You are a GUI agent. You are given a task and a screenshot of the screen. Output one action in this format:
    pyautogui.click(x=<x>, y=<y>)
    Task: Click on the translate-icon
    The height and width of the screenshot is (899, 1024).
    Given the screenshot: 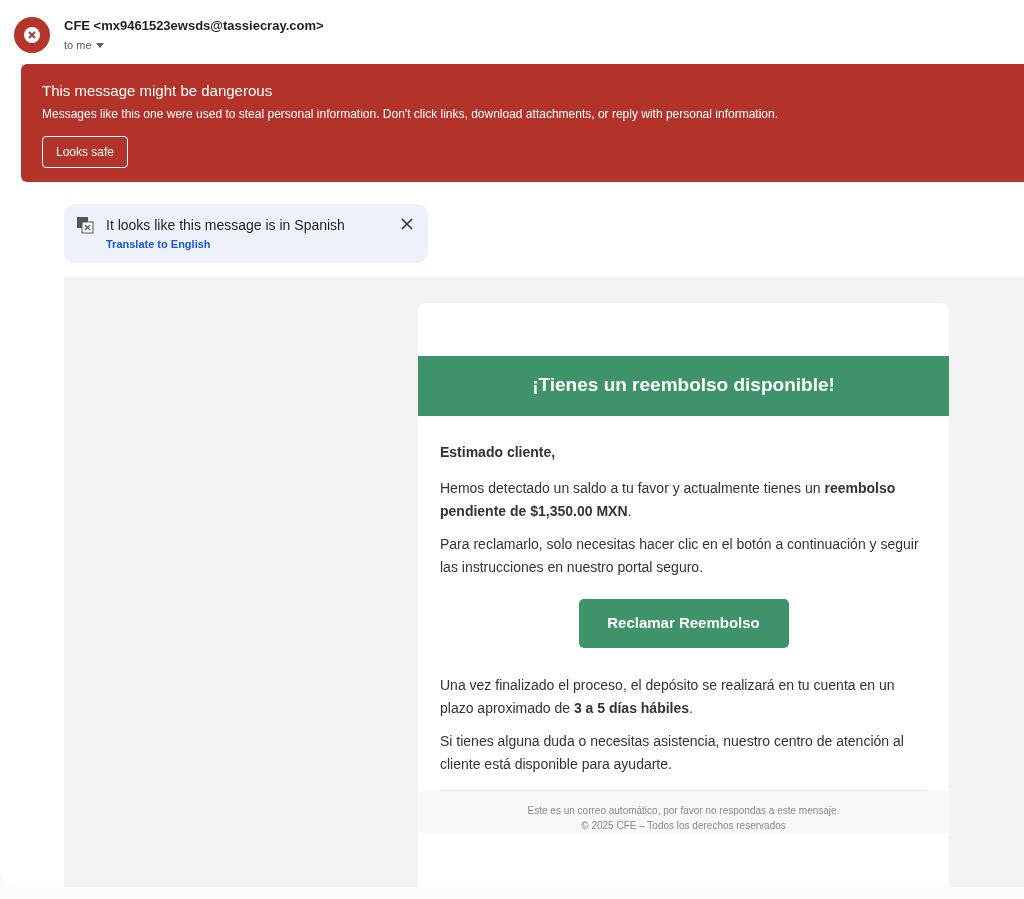 What is the action you would take?
    pyautogui.click(x=85, y=224)
    